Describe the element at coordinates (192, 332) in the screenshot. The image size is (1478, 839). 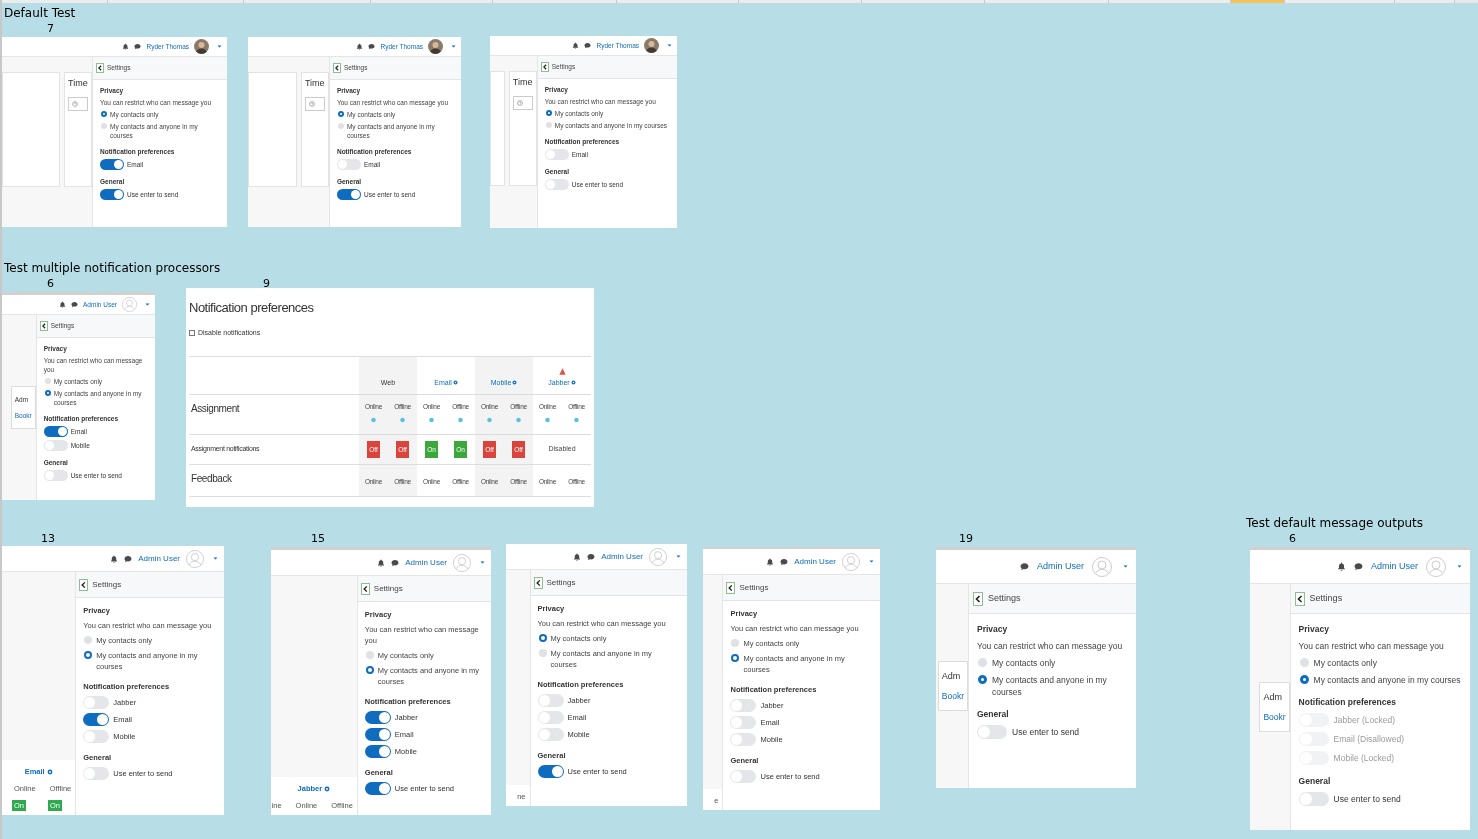
I see `checkbox` at that location.